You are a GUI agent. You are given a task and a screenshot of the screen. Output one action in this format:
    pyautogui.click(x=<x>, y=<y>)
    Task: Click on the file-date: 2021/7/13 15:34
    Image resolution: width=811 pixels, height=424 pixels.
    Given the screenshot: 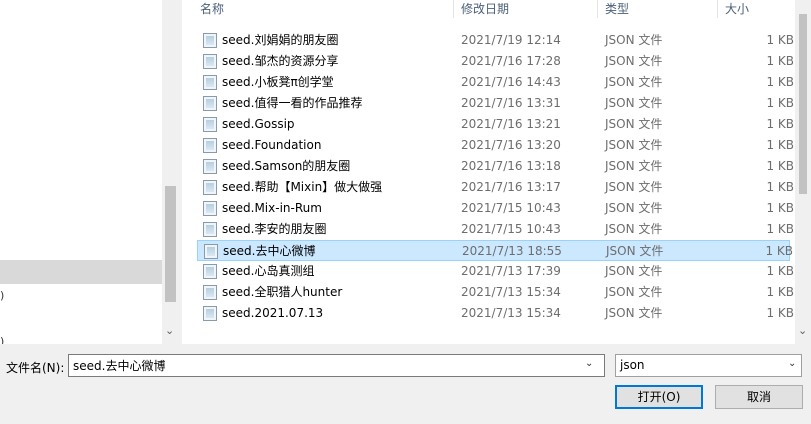 What is the action you would take?
    pyautogui.click(x=511, y=313)
    